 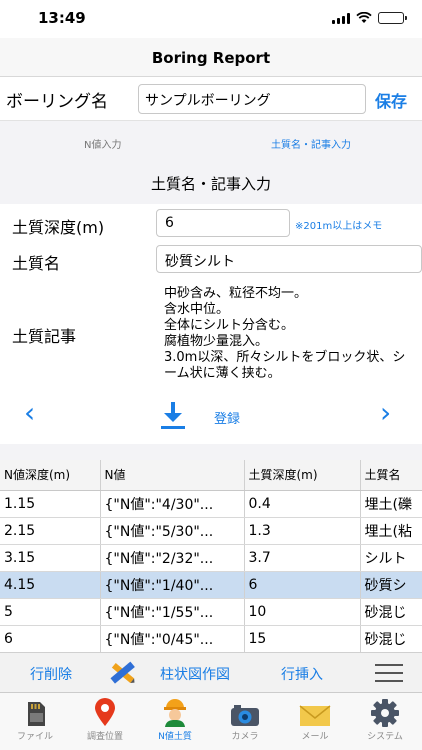 I want to click on map-pin-icon, so click(x=105, y=712).